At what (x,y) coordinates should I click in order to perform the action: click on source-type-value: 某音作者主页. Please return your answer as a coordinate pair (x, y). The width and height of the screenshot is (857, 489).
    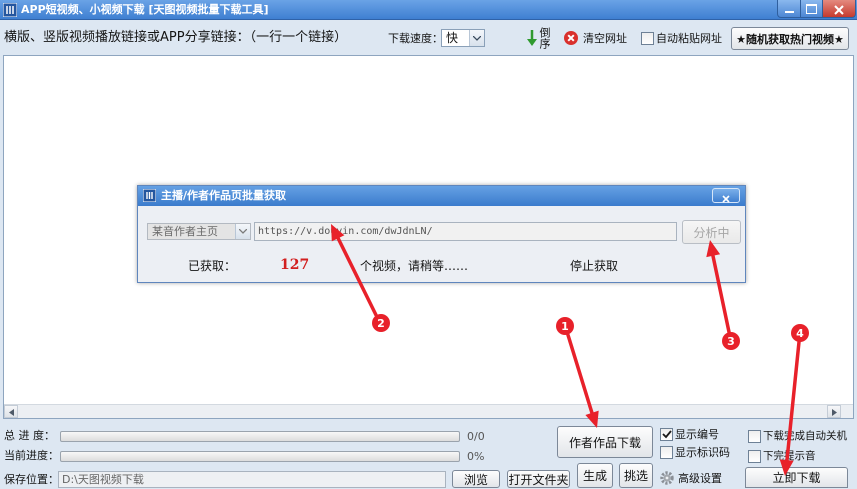
    Looking at the image, I should click on (185, 231).